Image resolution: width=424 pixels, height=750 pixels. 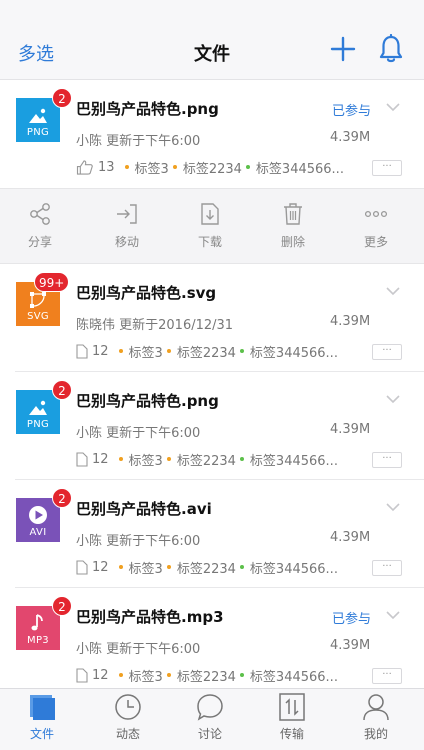 What do you see at coordinates (376, 214) in the screenshot?
I see `more-icon` at bounding box center [376, 214].